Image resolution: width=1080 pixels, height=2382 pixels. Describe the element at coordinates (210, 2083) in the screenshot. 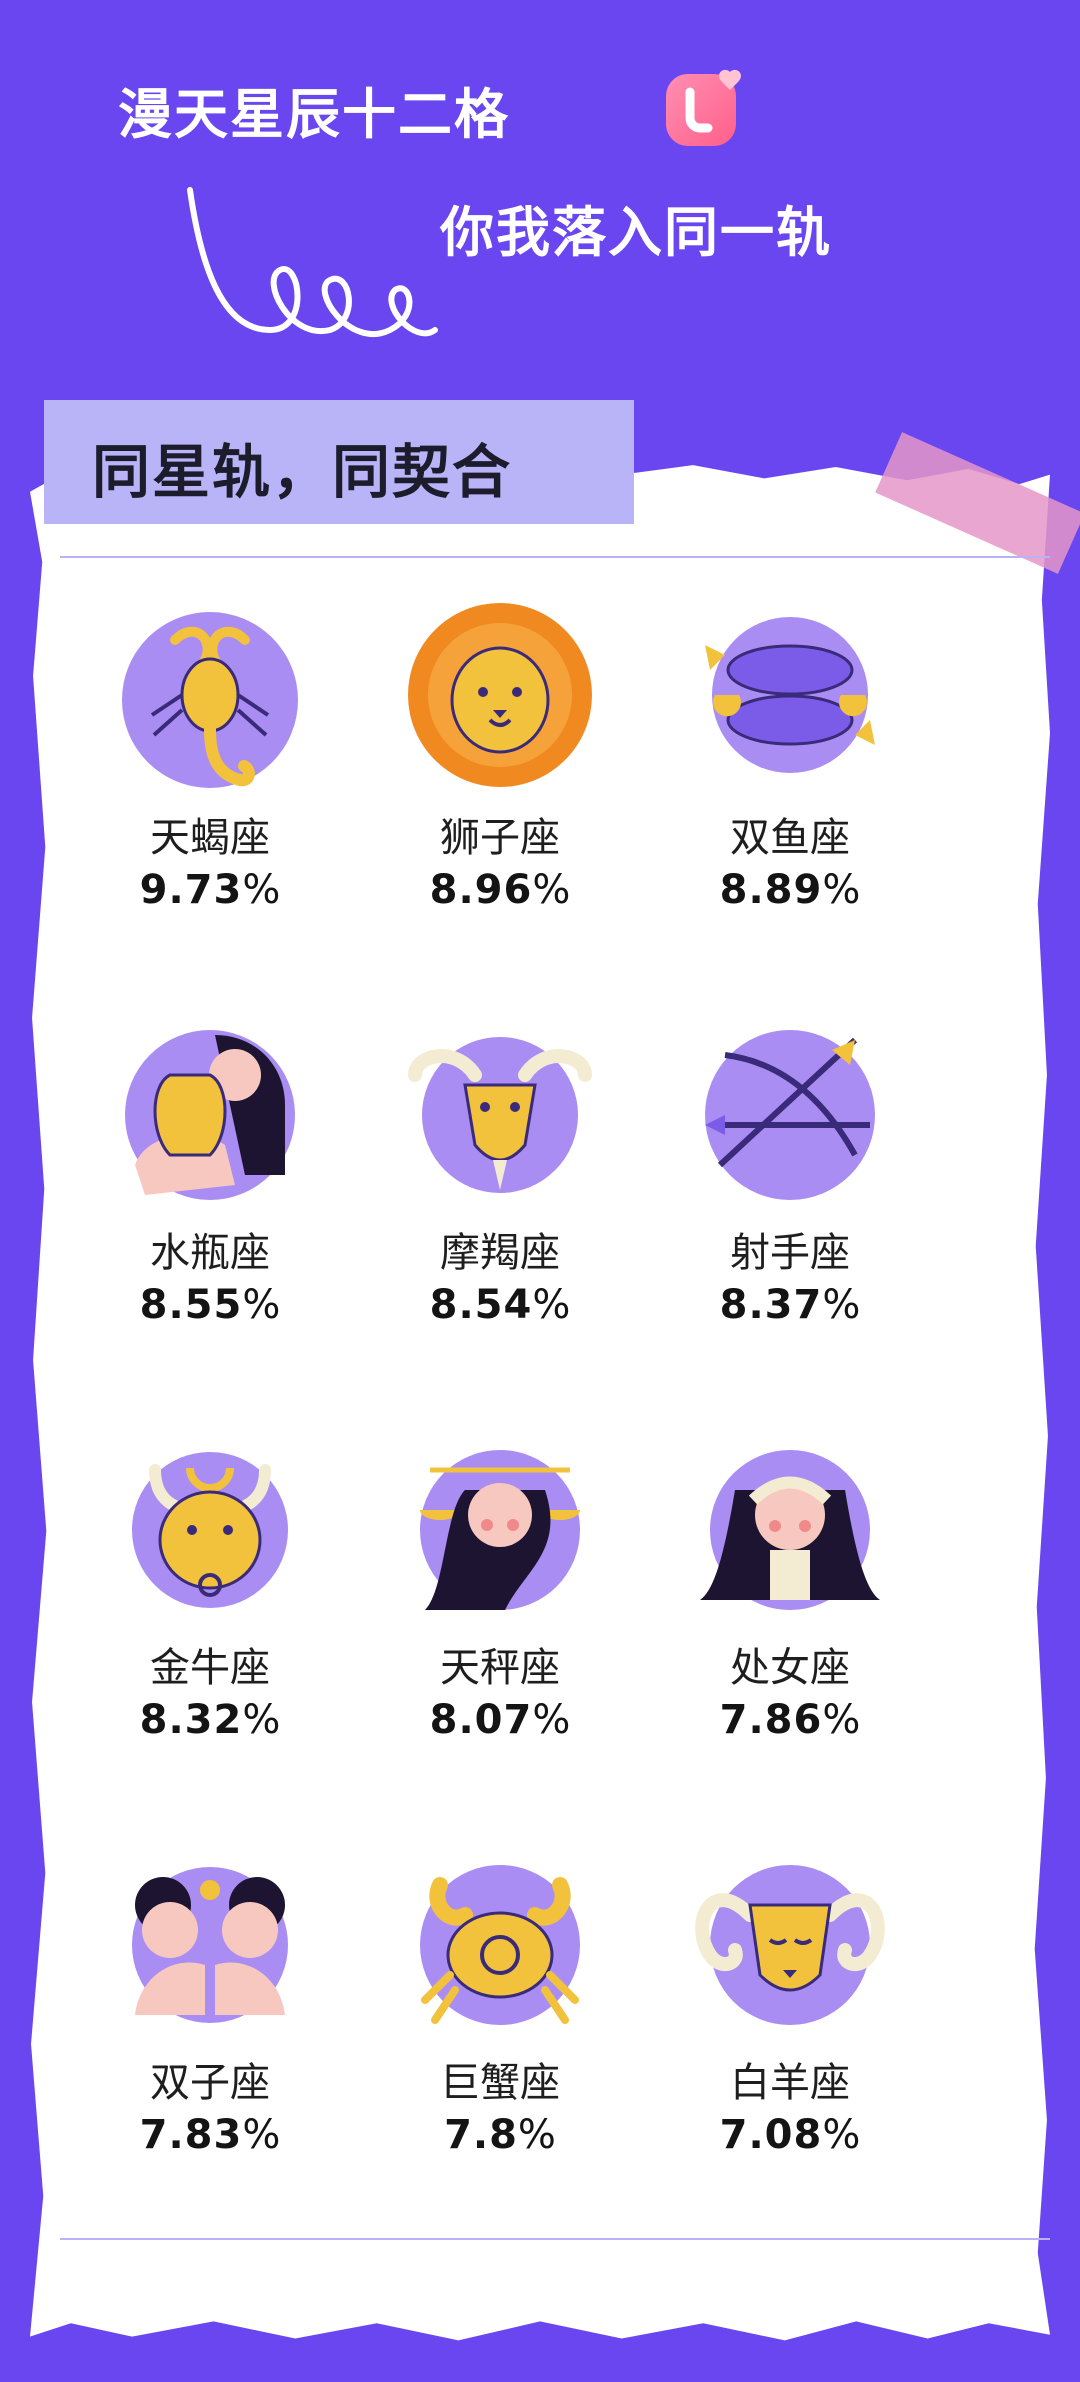

I see `zodiac-name: 双子座` at that location.